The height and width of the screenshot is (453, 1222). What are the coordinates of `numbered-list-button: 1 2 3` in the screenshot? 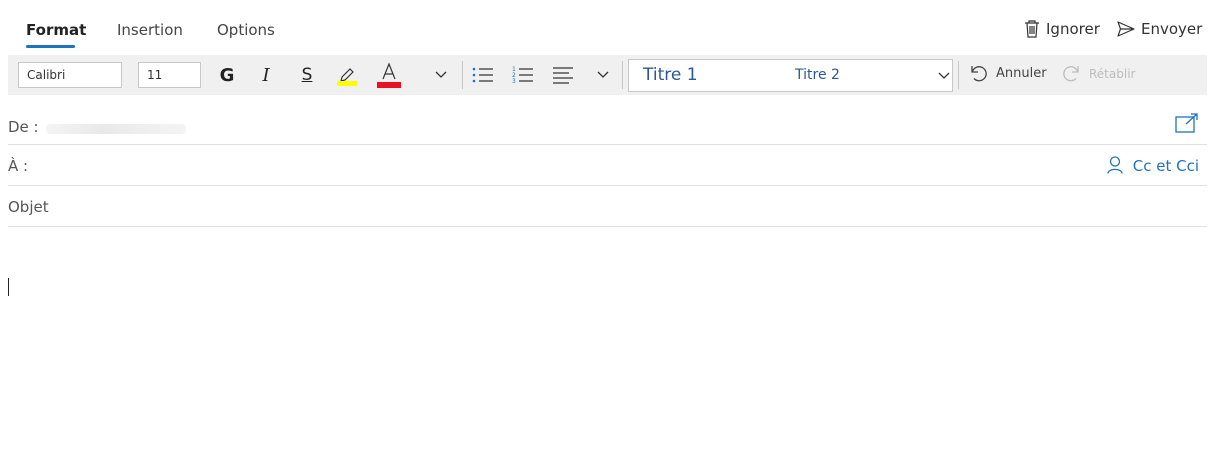 It's located at (523, 75).